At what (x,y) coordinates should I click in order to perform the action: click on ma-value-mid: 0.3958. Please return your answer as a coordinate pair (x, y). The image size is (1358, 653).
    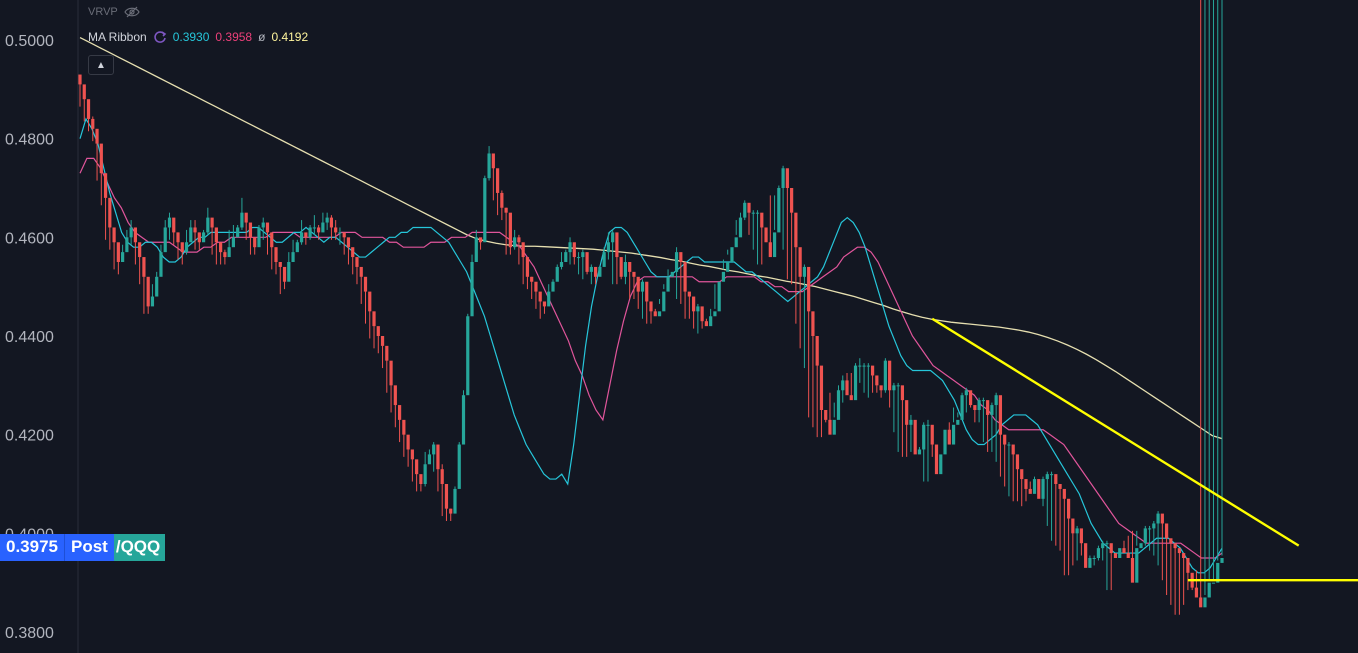
    Looking at the image, I should click on (234, 37).